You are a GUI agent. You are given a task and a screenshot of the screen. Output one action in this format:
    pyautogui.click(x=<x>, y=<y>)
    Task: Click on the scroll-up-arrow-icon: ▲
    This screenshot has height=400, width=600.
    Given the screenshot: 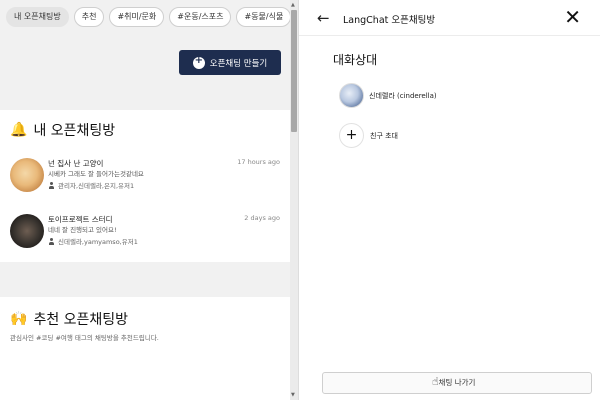 What is the action you would take?
    pyautogui.click(x=293, y=5)
    